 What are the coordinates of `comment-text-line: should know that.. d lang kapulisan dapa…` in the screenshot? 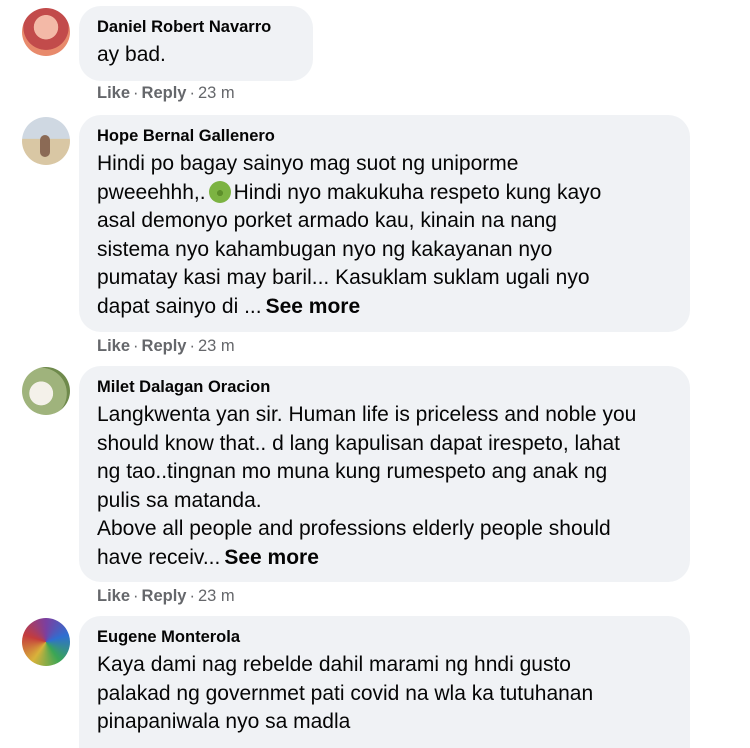 It's located at (359, 443).